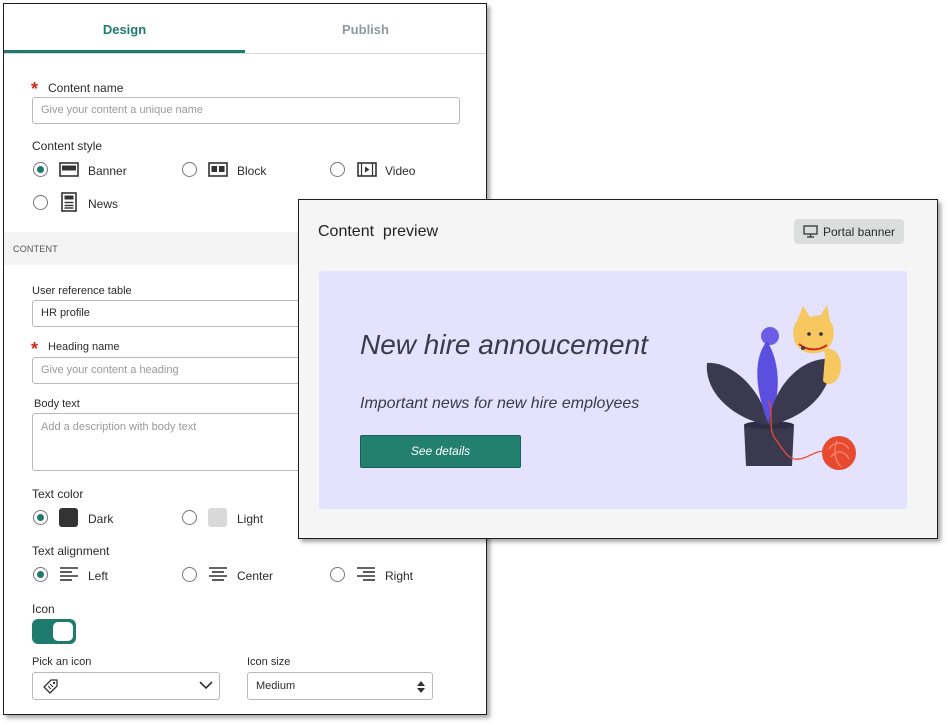  I want to click on radio-banner, so click(40, 169).